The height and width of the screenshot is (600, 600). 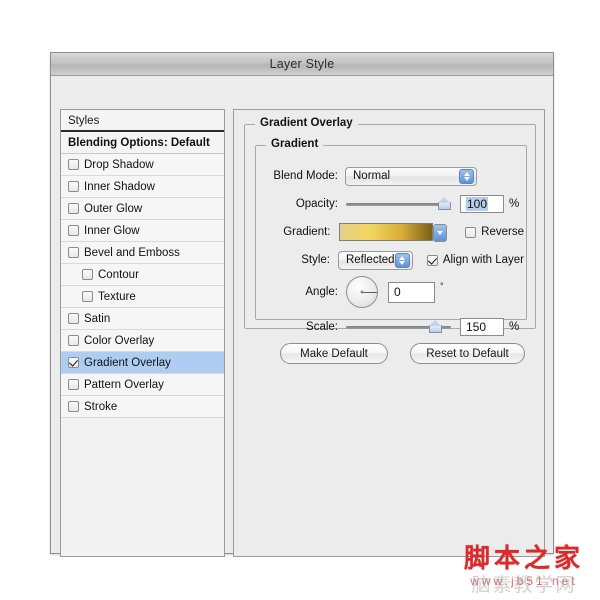 I want to click on angle-unit: °, so click(x=442, y=286).